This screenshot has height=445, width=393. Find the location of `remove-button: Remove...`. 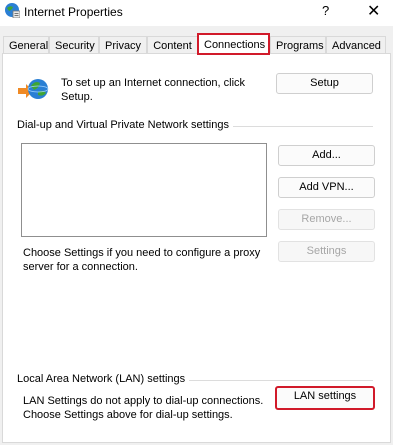

remove-button: Remove... is located at coordinates (326, 219).